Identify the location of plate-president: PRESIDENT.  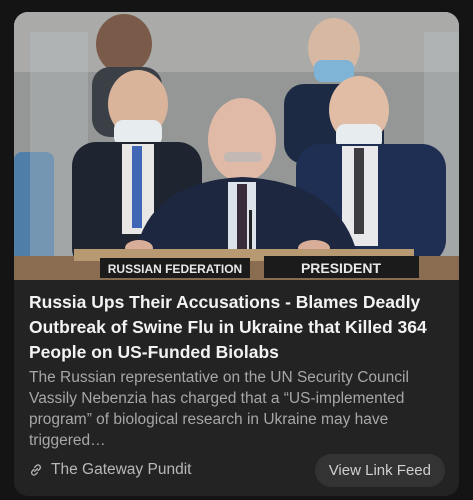
(341, 268).